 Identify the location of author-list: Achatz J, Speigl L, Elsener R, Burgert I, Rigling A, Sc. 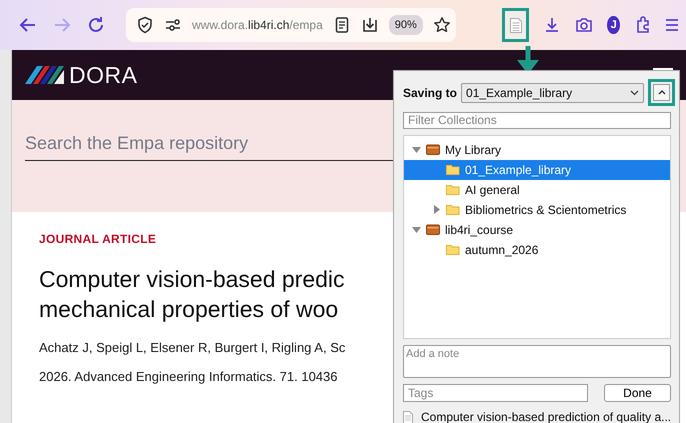
(192, 347).